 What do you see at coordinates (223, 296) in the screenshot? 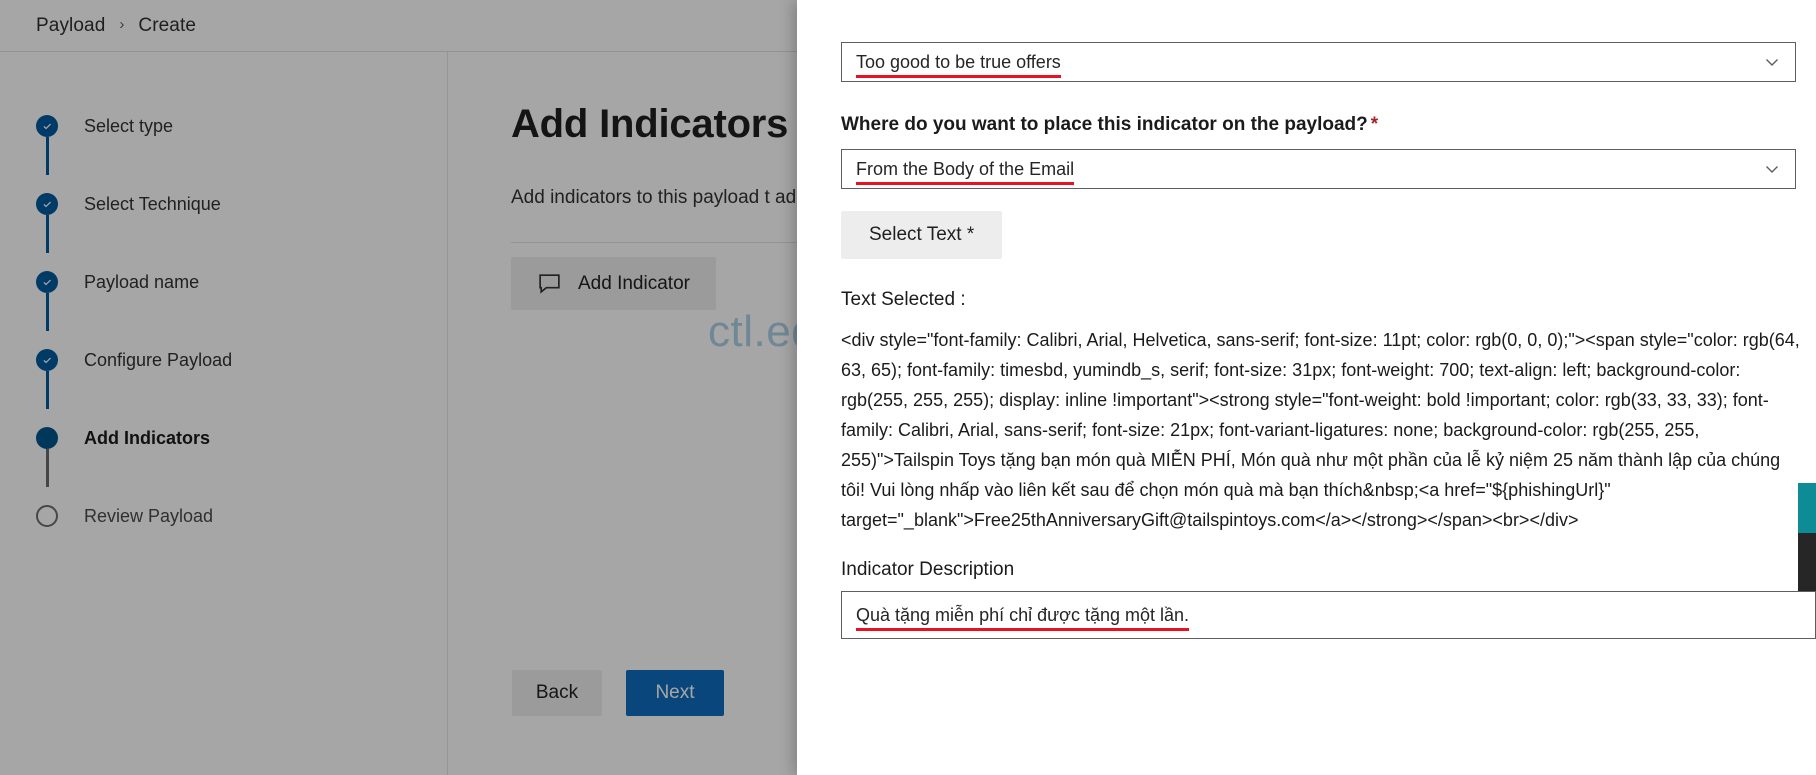
I see `wizard-step-payload-name: Payload name` at bounding box center [223, 296].